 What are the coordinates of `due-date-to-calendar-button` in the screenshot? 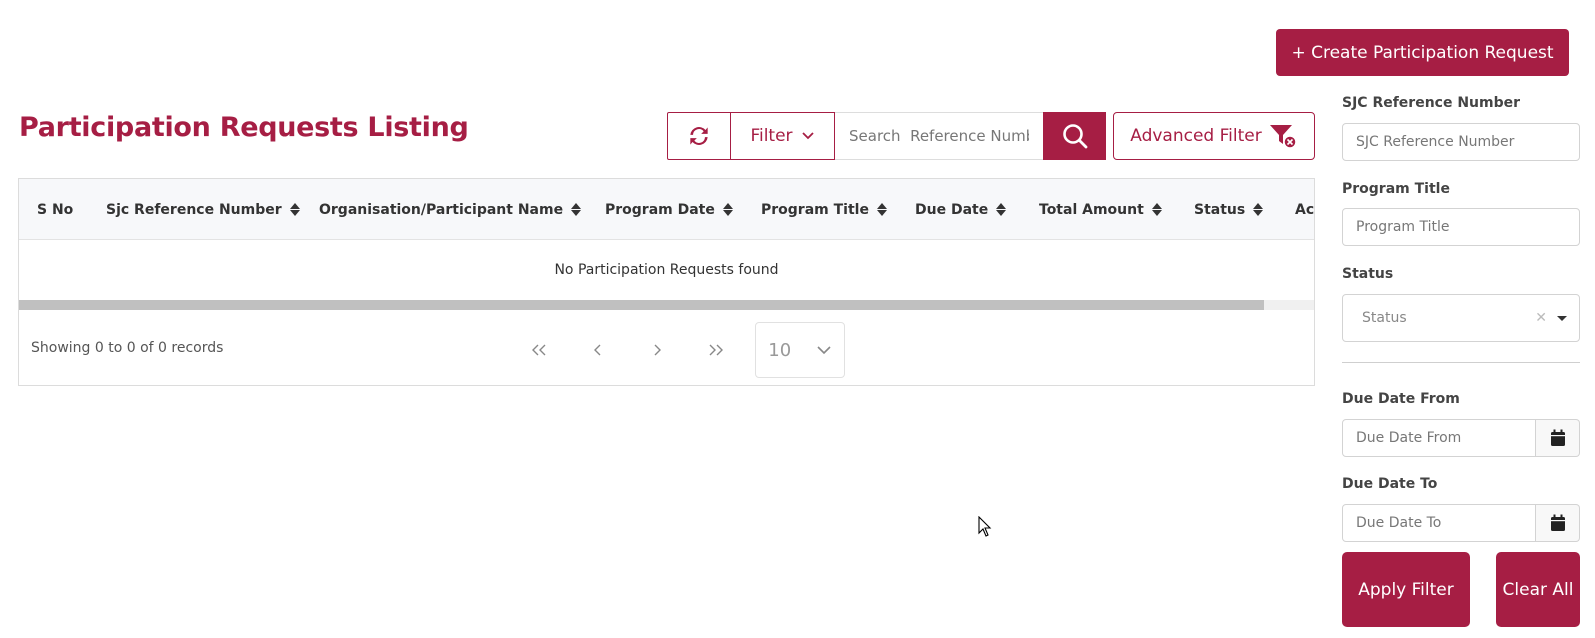 It's located at (1558, 523).